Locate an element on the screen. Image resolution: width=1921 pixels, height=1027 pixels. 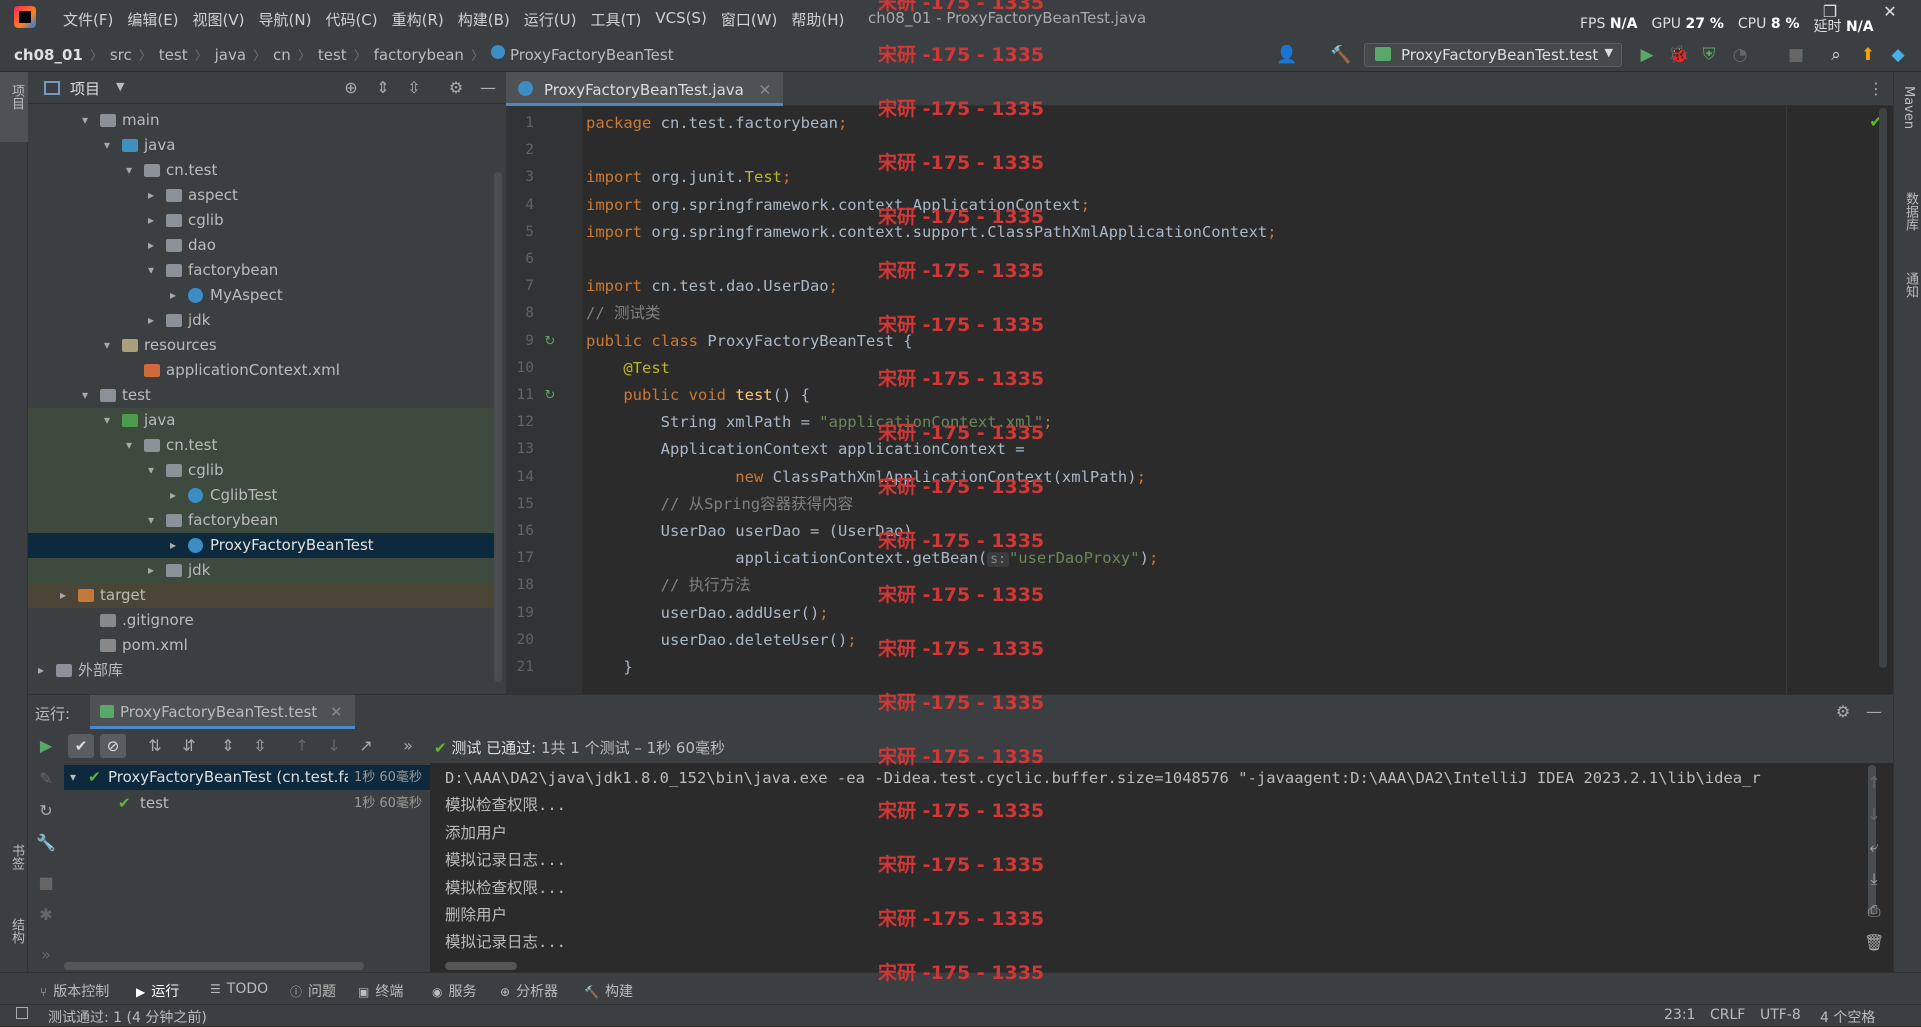
menu-item: 代码(C) is located at coordinates (351, 19).